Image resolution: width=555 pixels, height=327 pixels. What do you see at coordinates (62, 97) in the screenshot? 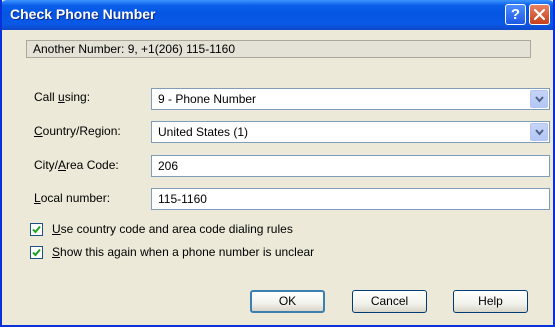
I see `call-using-label: Call using:` at bounding box center [62, 97].